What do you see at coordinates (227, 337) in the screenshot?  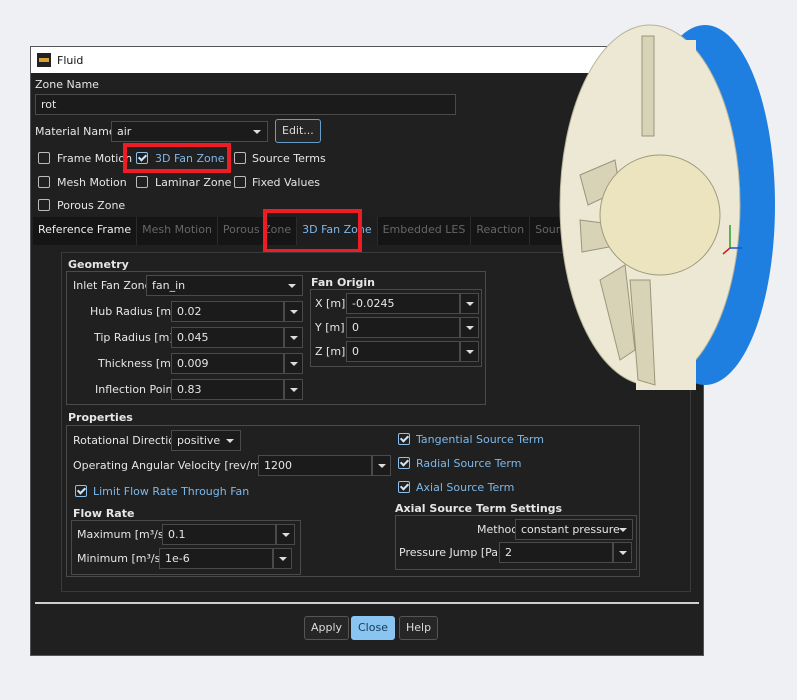 I see `tip-radius-input: 0.045` at bounding box center [227, 337].